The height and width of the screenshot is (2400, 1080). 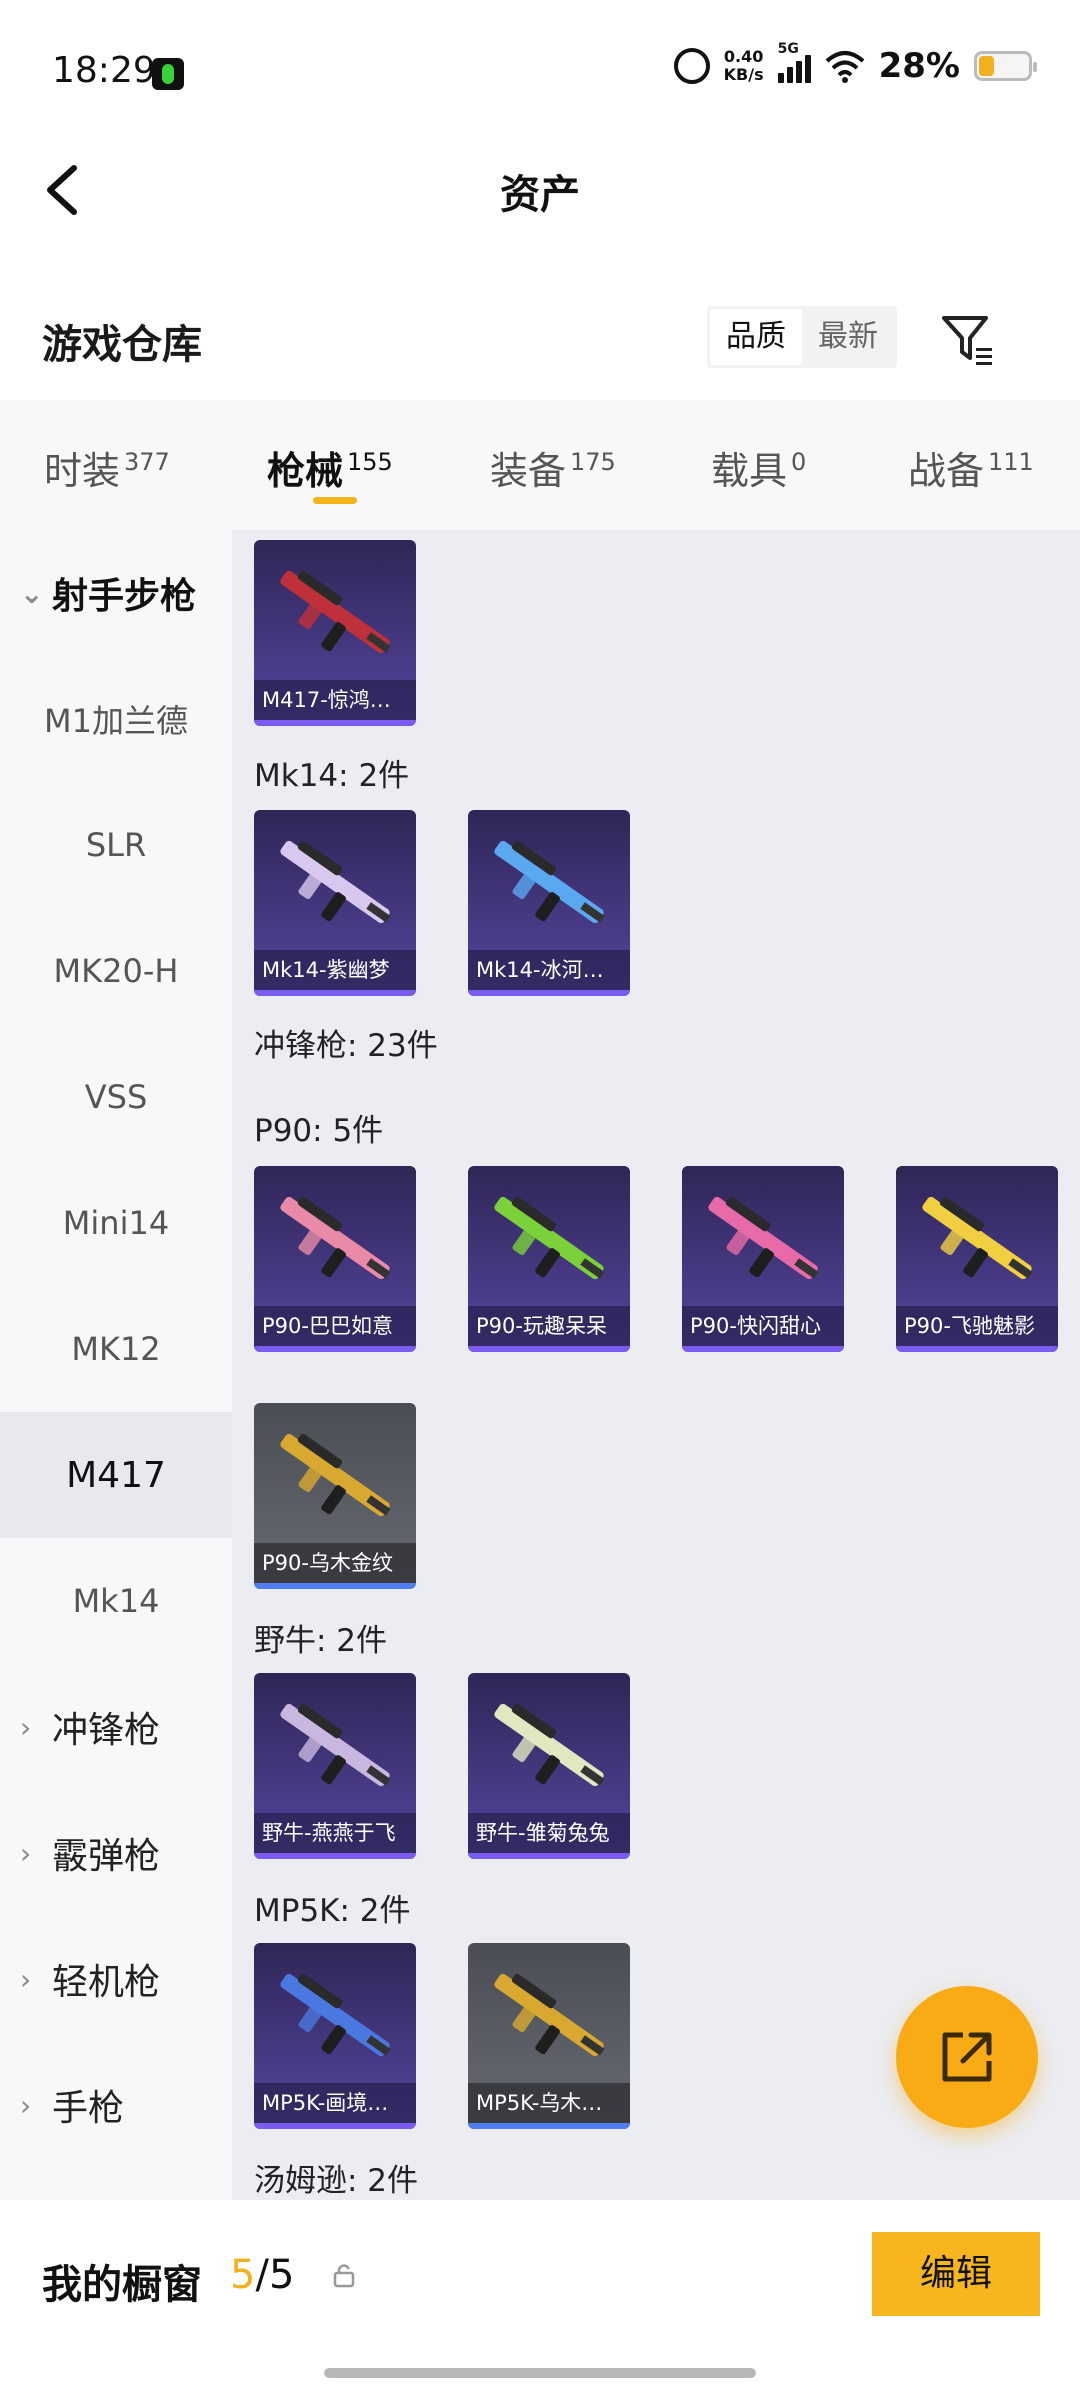 What do you see at coordinates (1005, 66) in the screenshot?
I see `battery-icon` at bounding box center [1005, 66].